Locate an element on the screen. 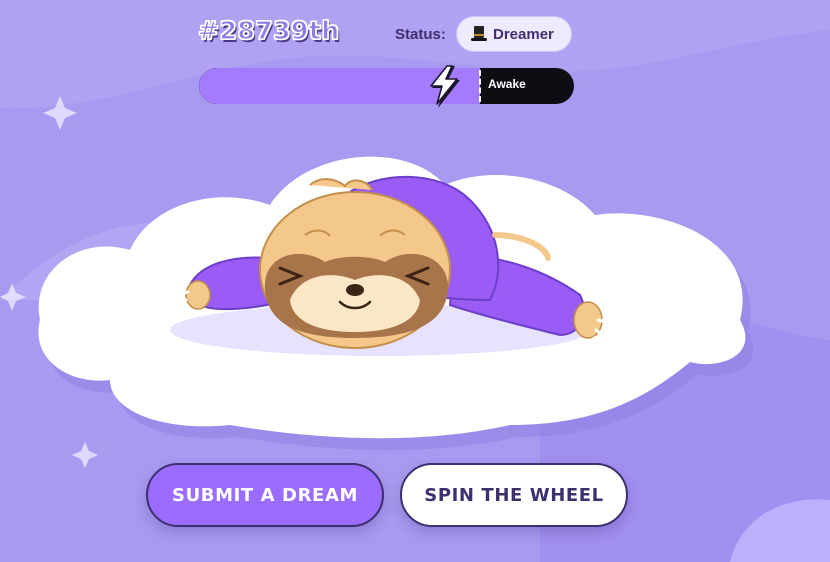 This screenshot has width=830, height=562. spin-wheel-button: SPIN THE WHEEL is located at coordinates (514, 495).